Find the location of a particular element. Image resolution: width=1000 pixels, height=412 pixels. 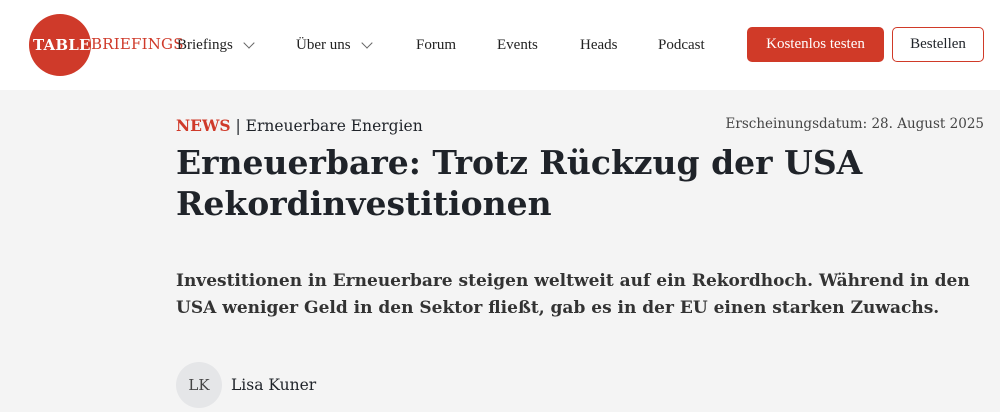

nav-item-podcast: Podcast is located at coordinates (681, 45).